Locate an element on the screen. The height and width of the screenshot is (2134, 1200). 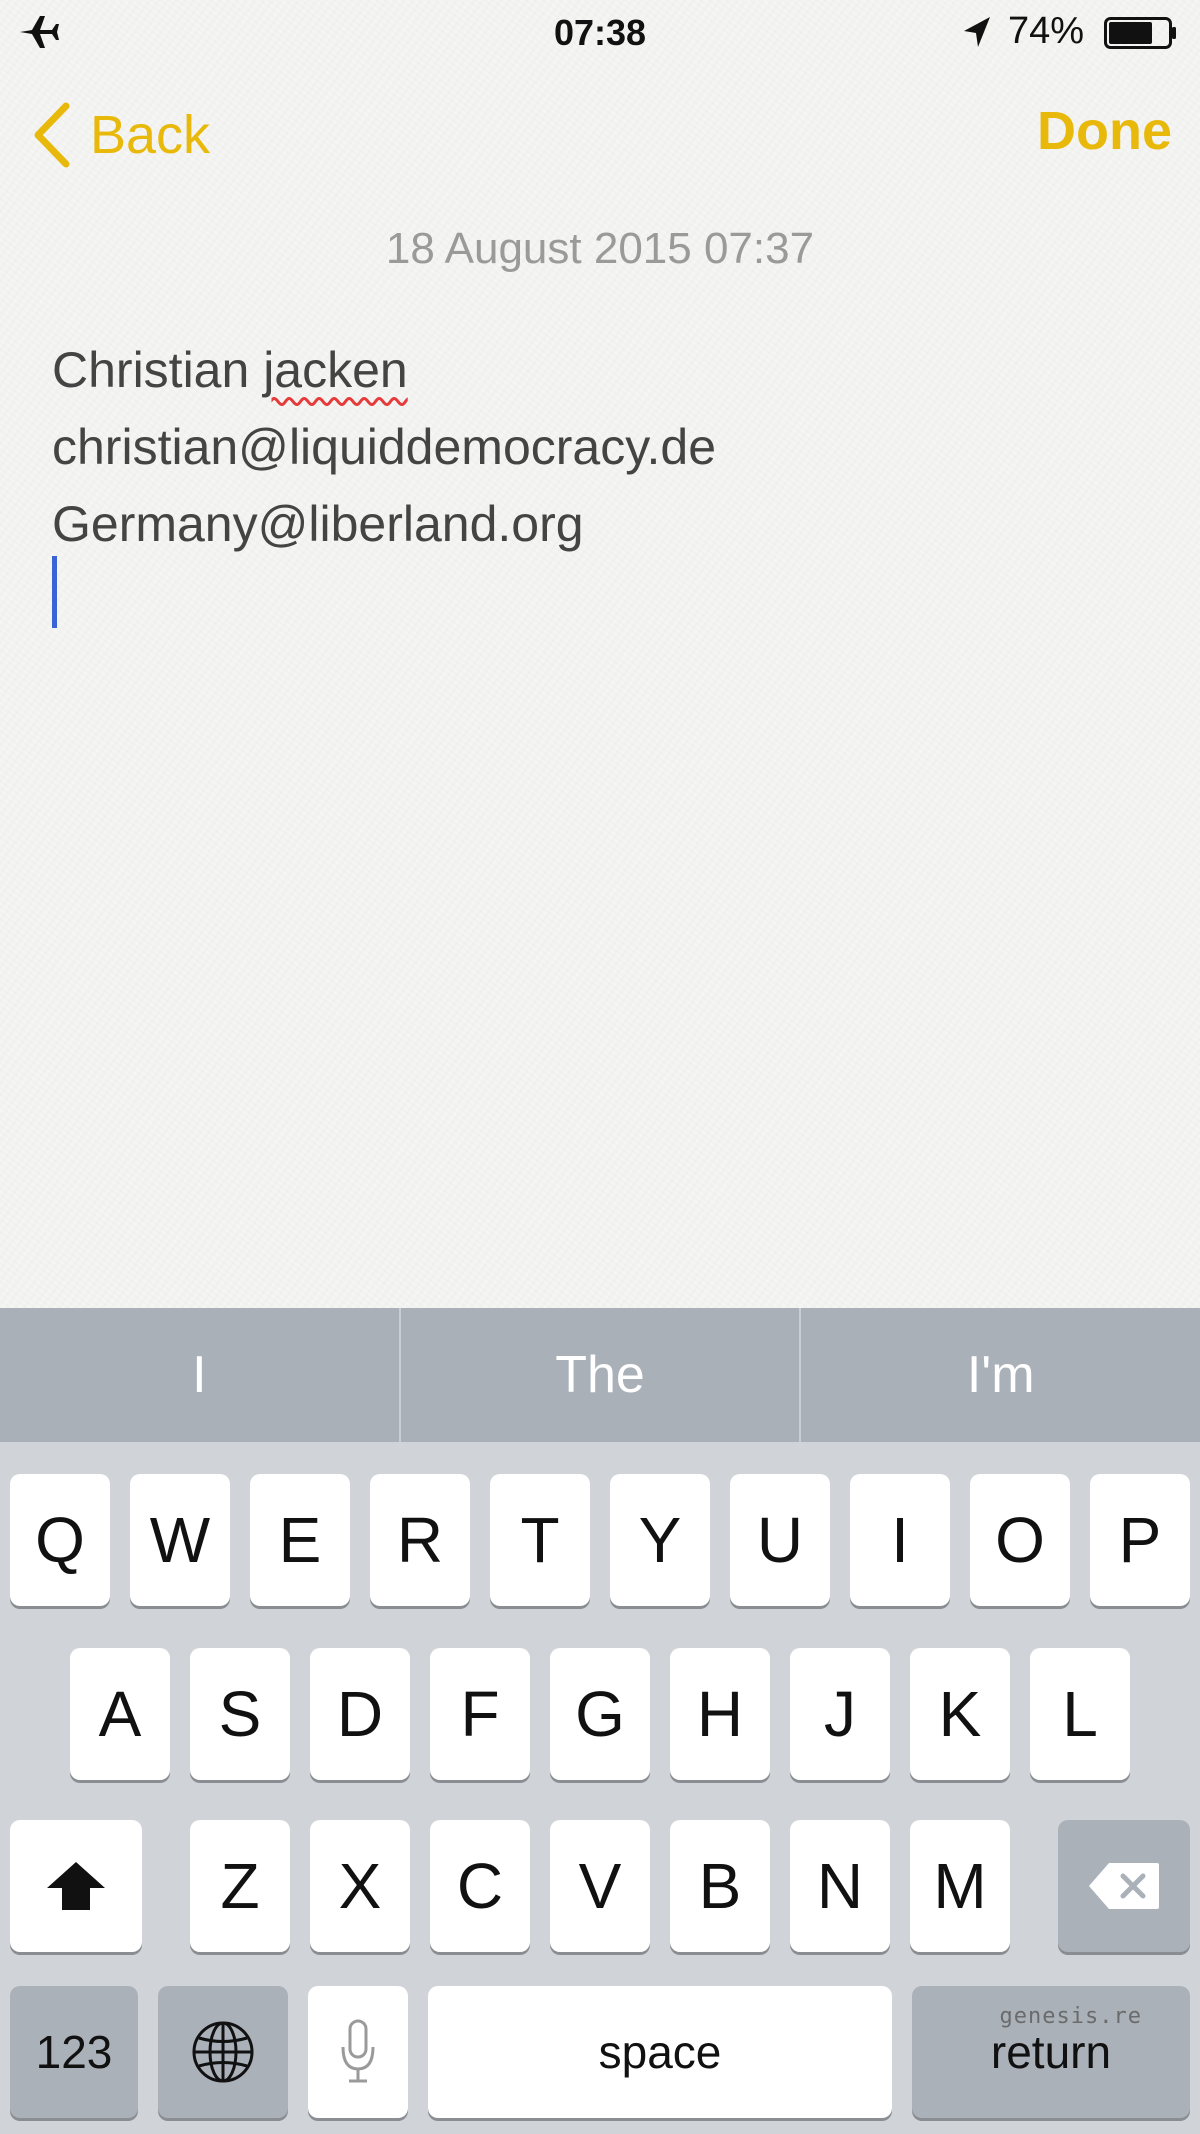
key-b: B is located at coordinates (720, 1886).